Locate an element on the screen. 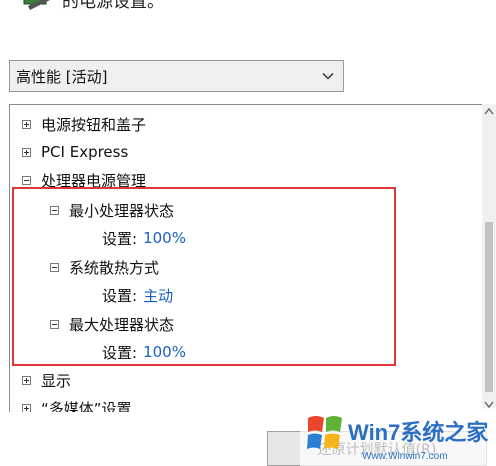 This screenshot has width=496, height=466. tree-item-system-cooling-policy: 系统散热方式 is located at coordinates (104, 267).